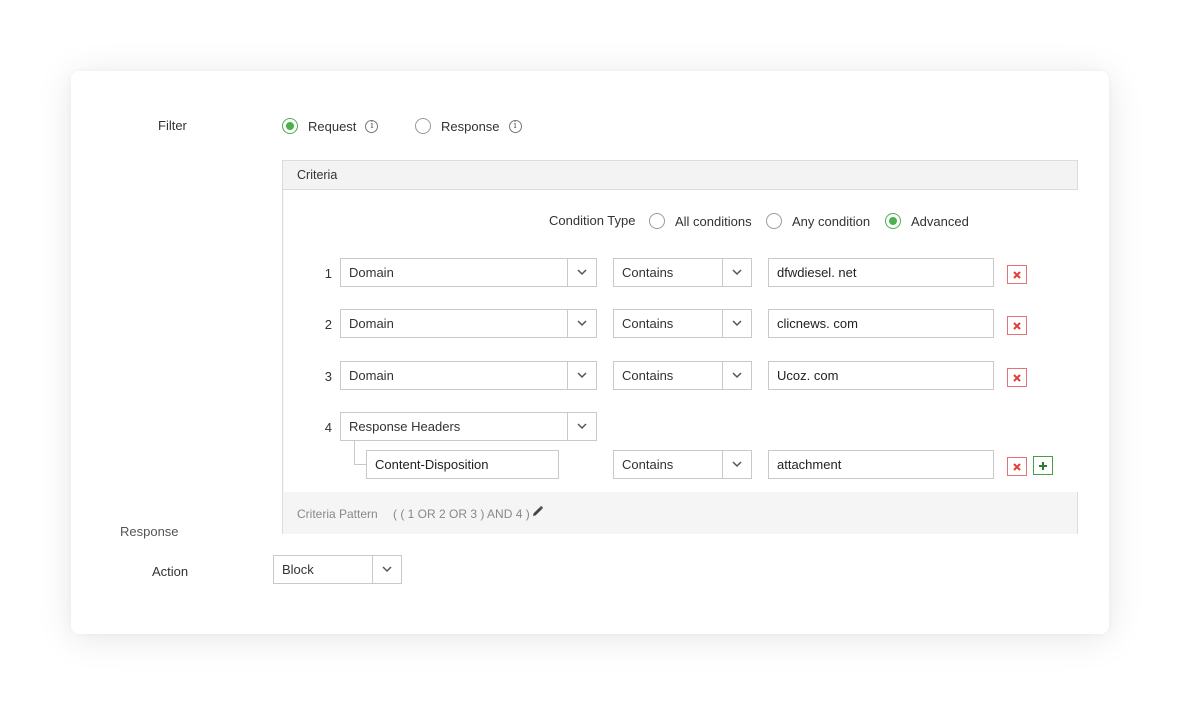 Image resolution: width=1182 pixels, height=707 pixels. I want to click on row-number: 1, so click(328, 273).